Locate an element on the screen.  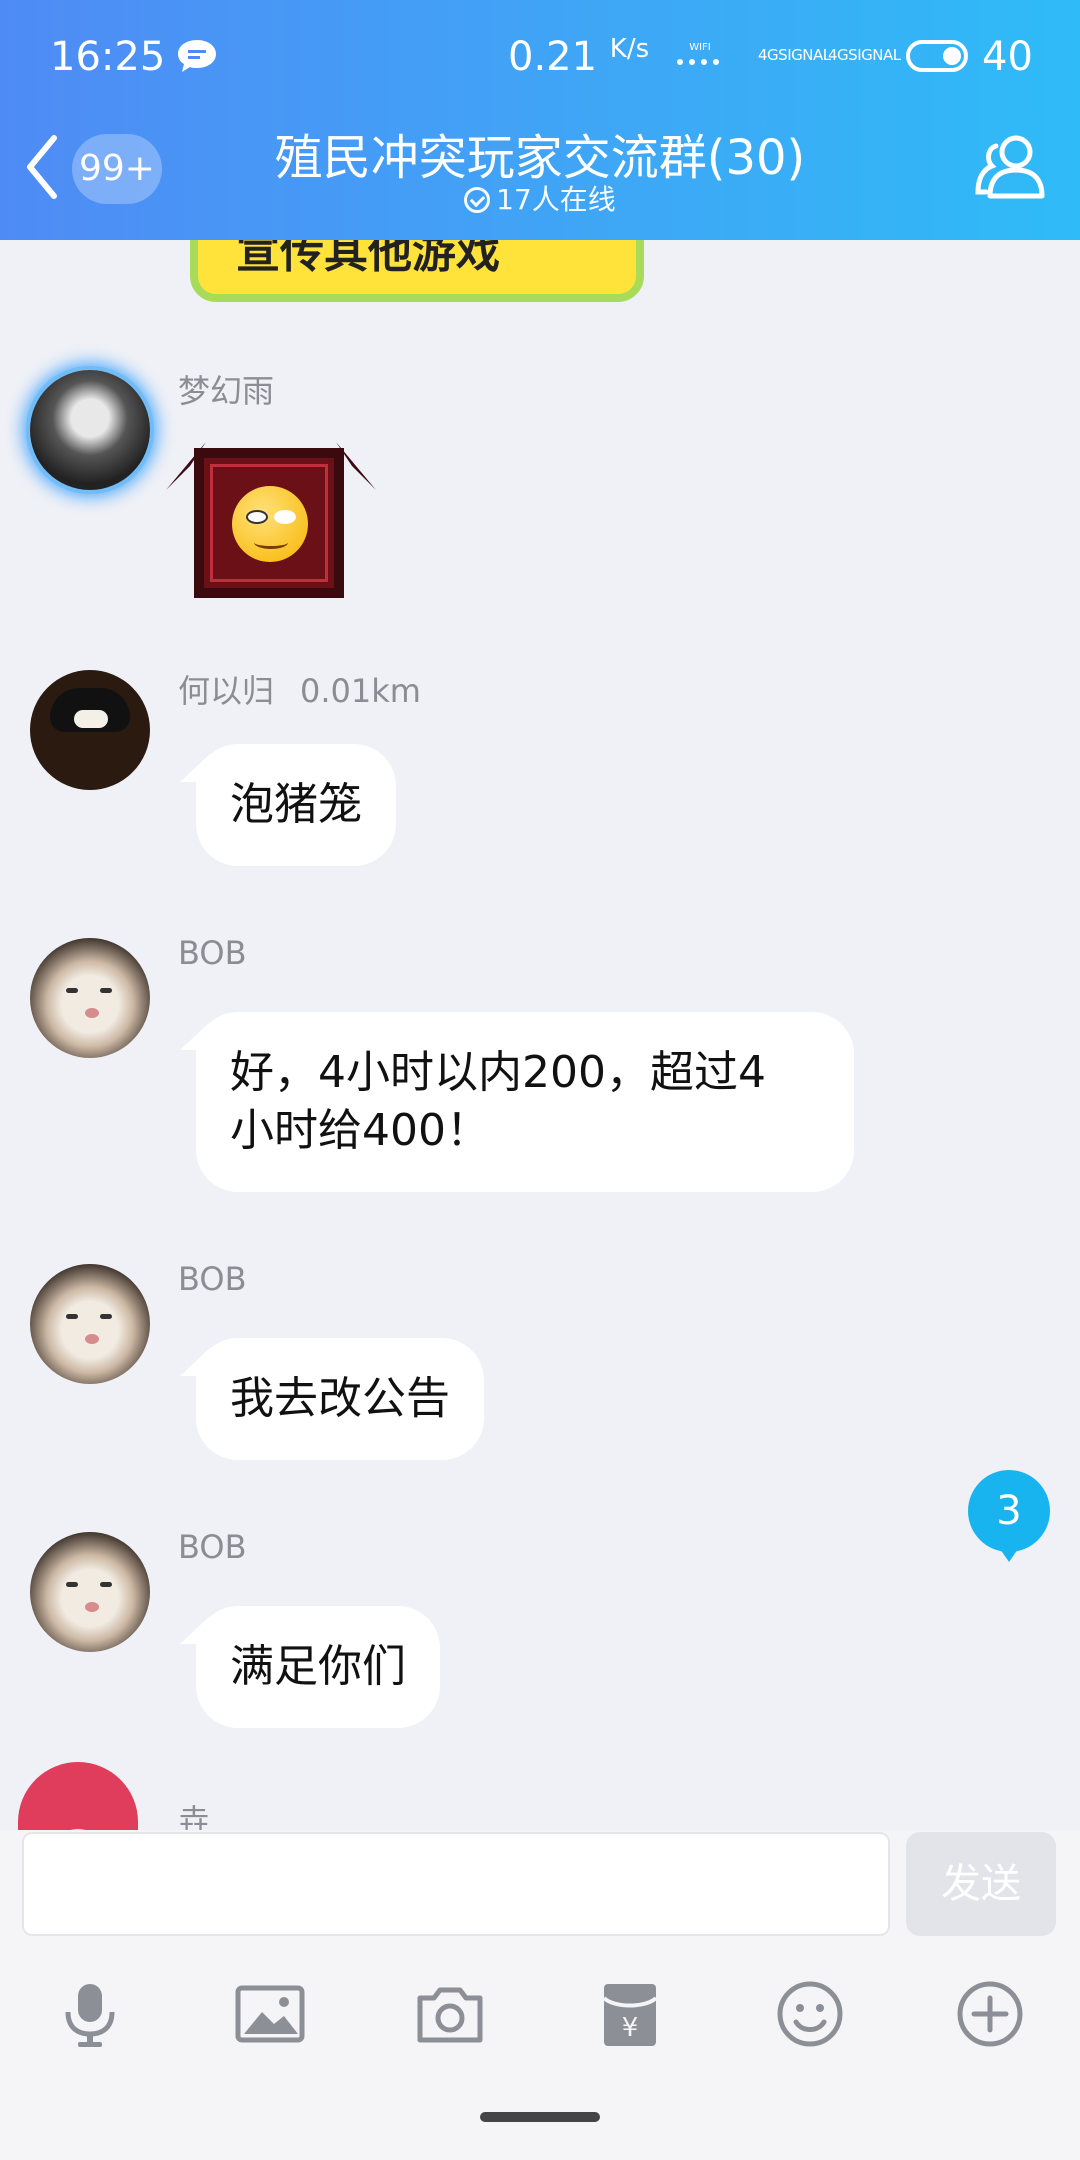
image-icon is located at coordinates (270, 2014).